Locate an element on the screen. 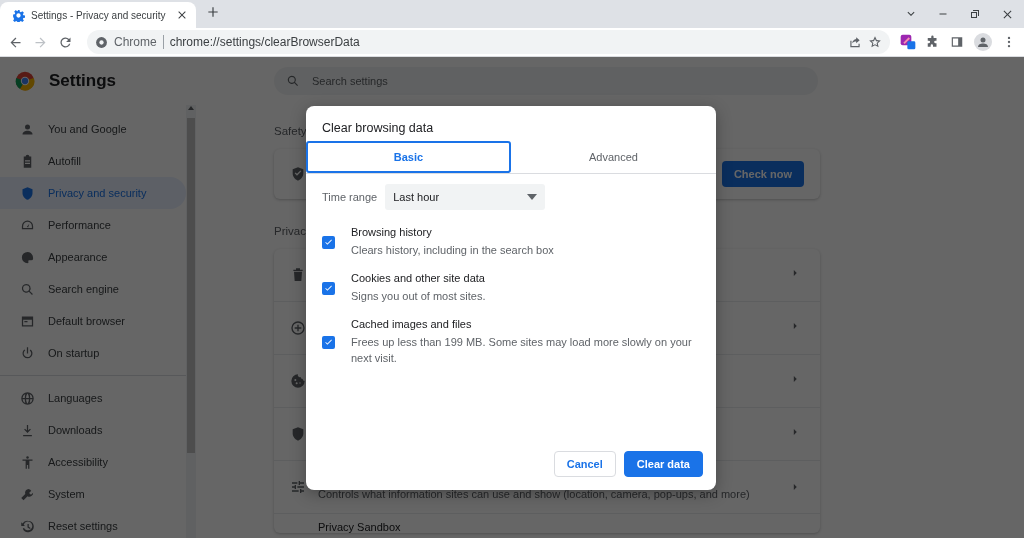 The height and width of the screenshot is (538, 1024). sidebar-item: Downloads is located at coordinates (93, 430).